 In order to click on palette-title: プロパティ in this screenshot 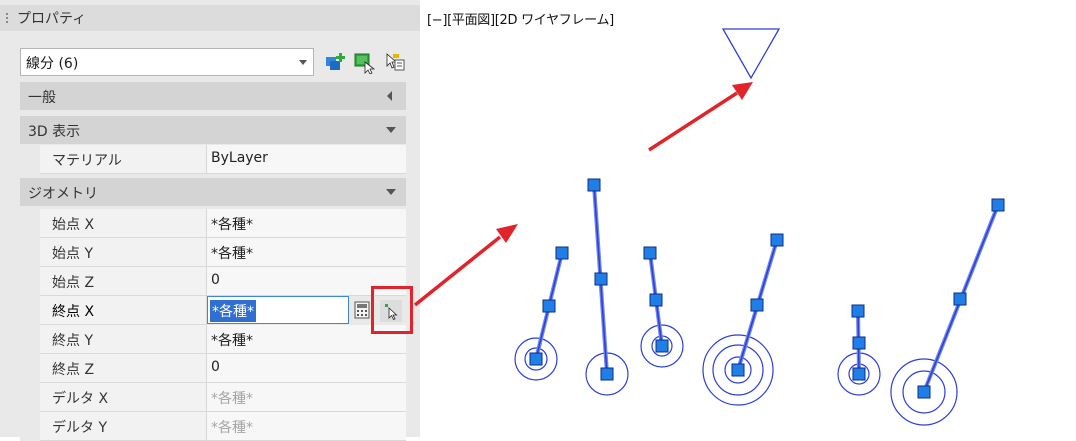, I will do `click(52, 19)`.